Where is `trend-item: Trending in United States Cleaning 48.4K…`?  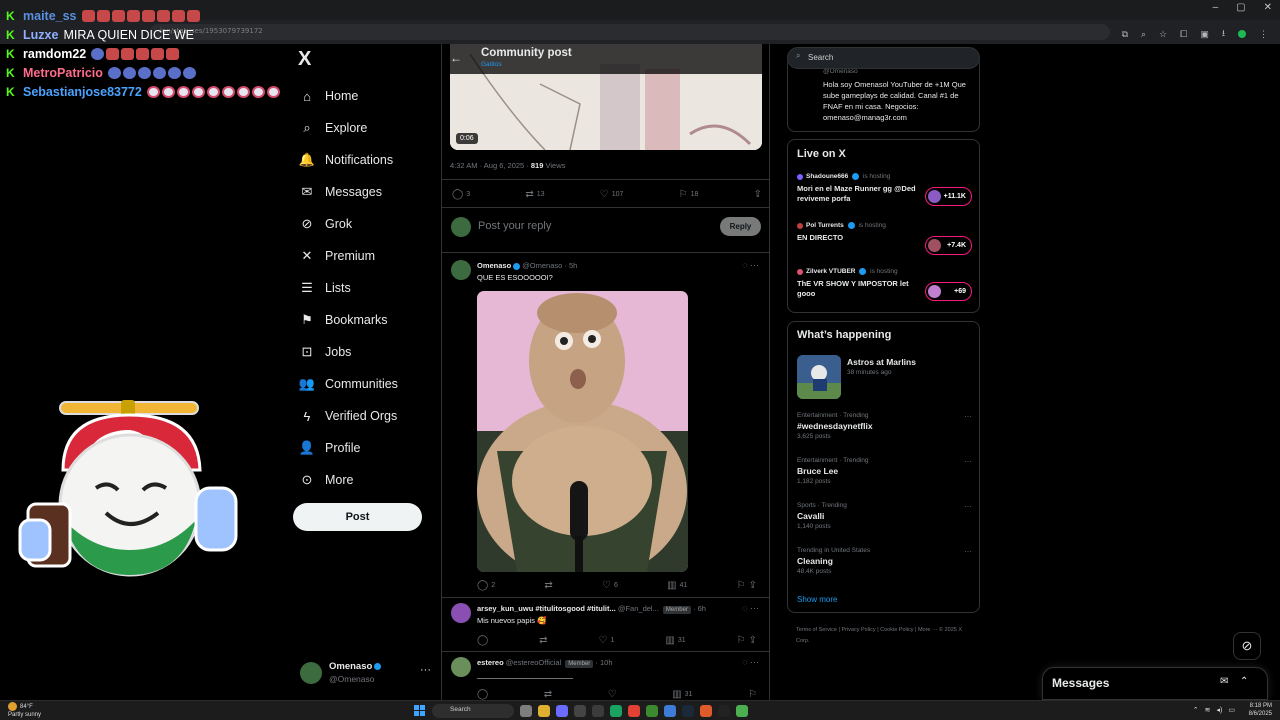 trend-item: Trending in United States Cleaning 48.4K… is located at coordinates (884, 561).